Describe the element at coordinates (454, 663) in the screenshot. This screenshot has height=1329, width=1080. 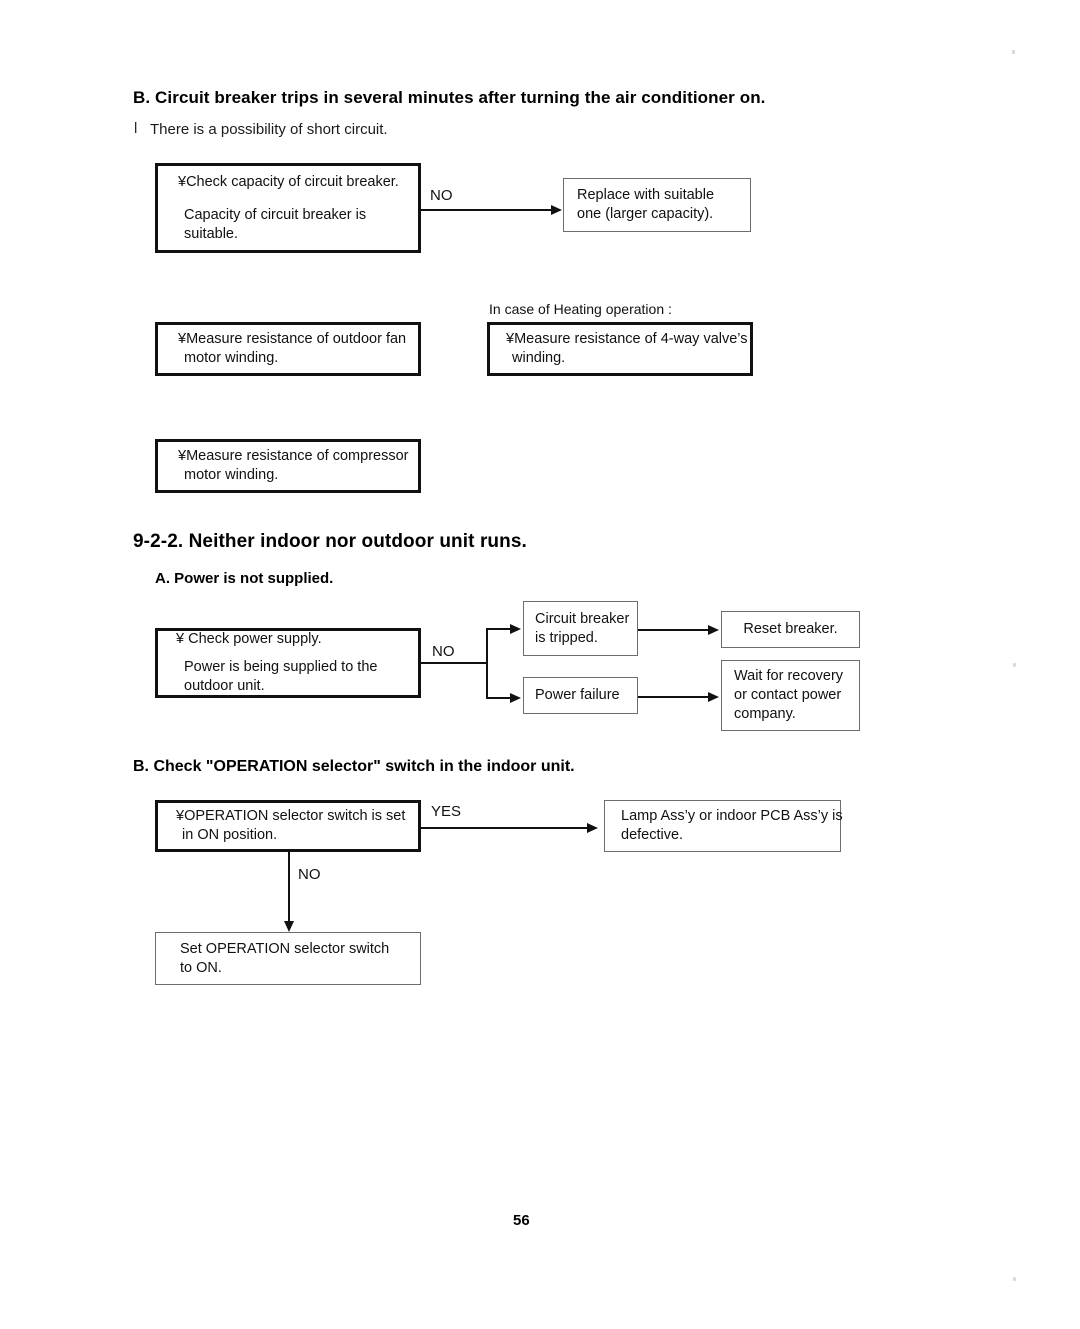
I see `connector-power-stem` at that location.